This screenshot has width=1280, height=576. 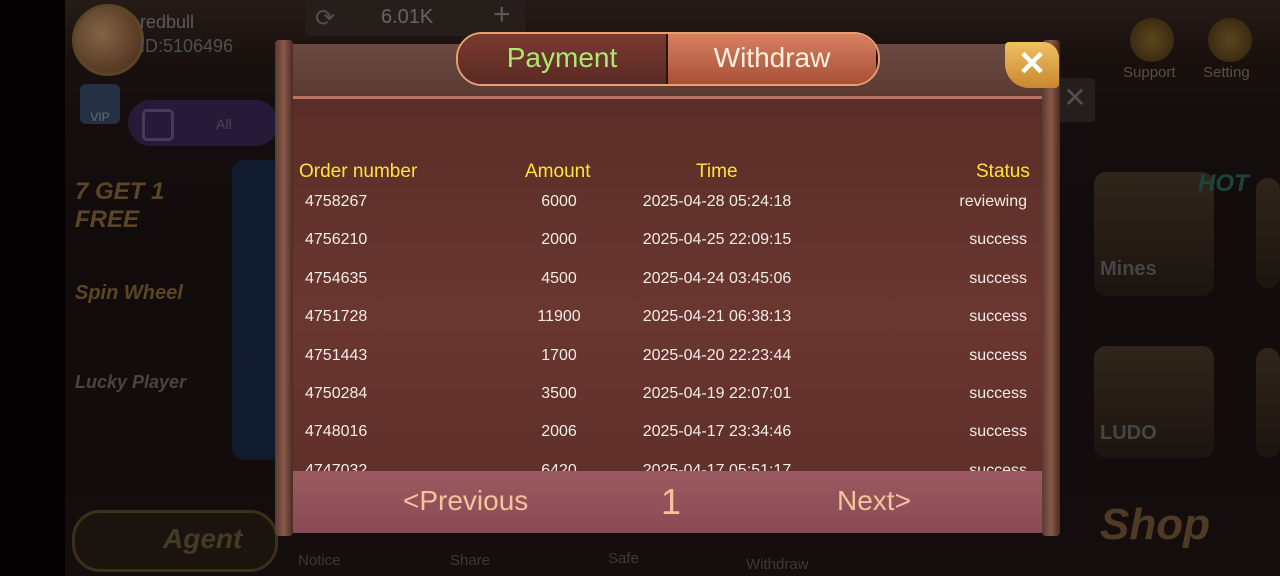 What do you see at coordinates (465, 501) in the screenshot?
I see `previous-page-button: <Previous` at bounding box center [465, 501].